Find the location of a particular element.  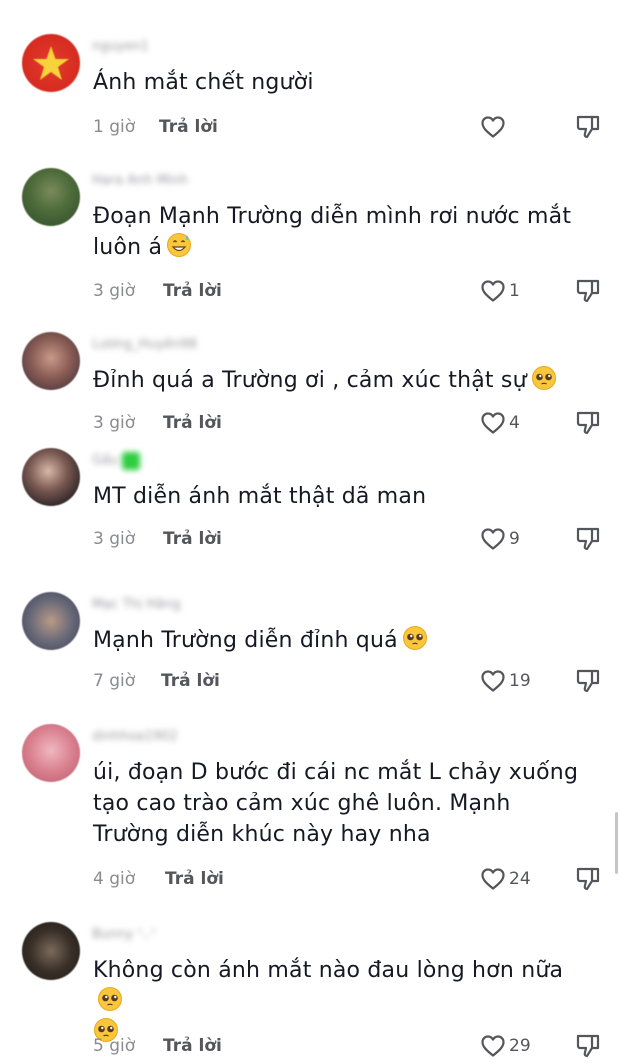

like-button: 1 is located at coordinates (500, 291).